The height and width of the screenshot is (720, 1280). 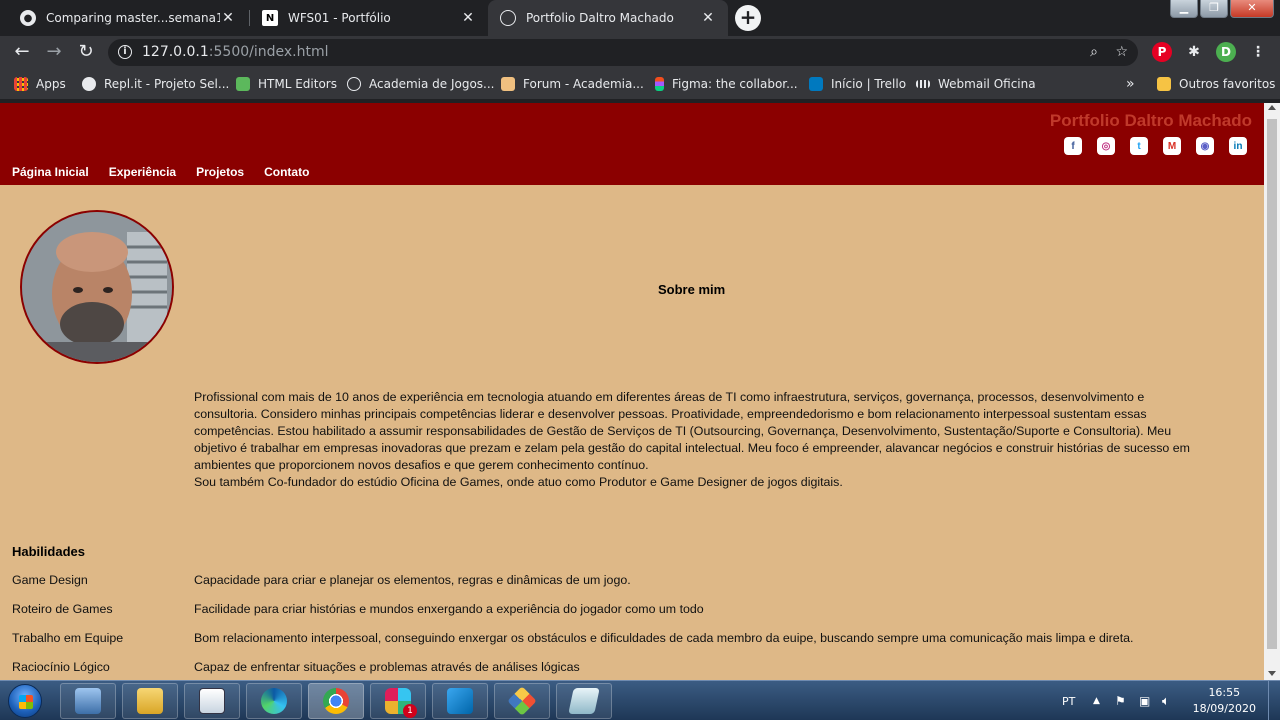 I want to click on figma-icon, so click(x=659, y=84).